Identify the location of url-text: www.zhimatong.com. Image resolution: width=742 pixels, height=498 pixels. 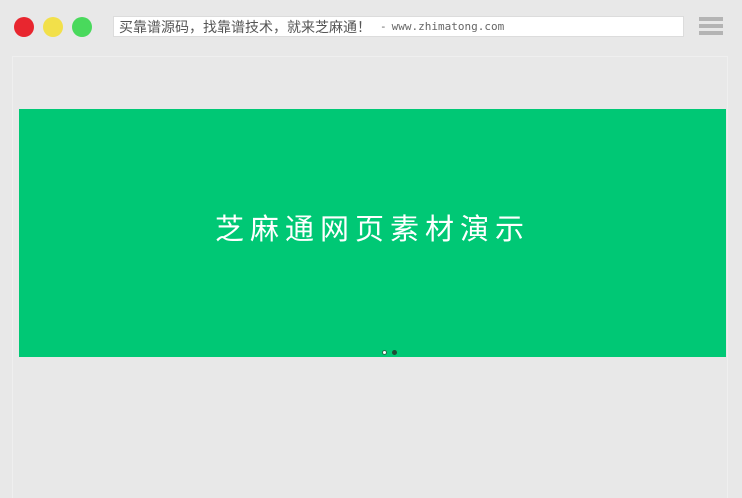
(448, 26).